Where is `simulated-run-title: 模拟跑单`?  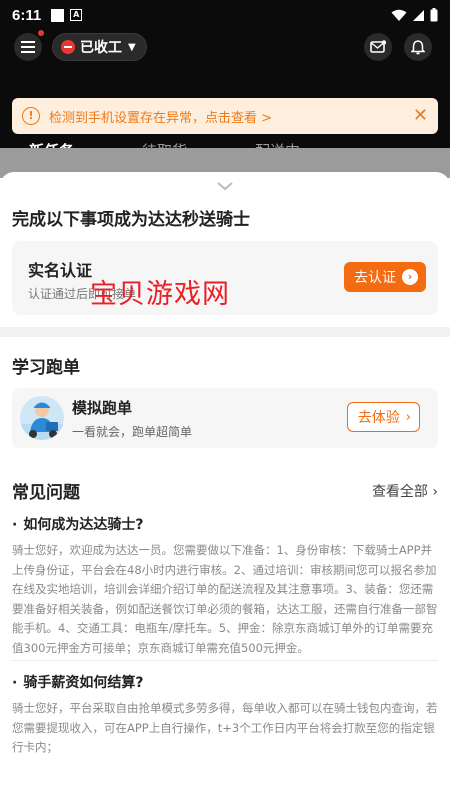
simulated-run-title: 模拟跑单 is located at coordinates (102, 408).